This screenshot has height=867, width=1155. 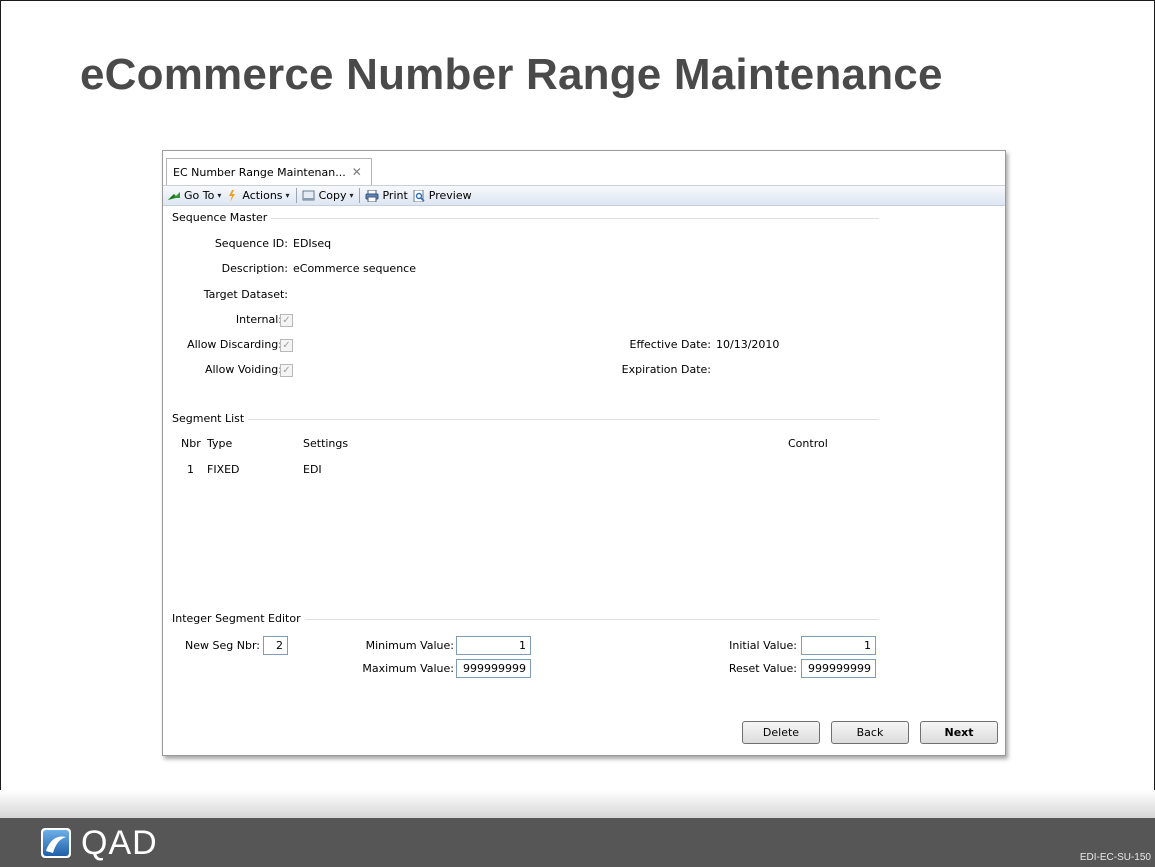 I want to click on tab-strip: EC Number Range Maintenan... ✕, so click(x=584, y=168).